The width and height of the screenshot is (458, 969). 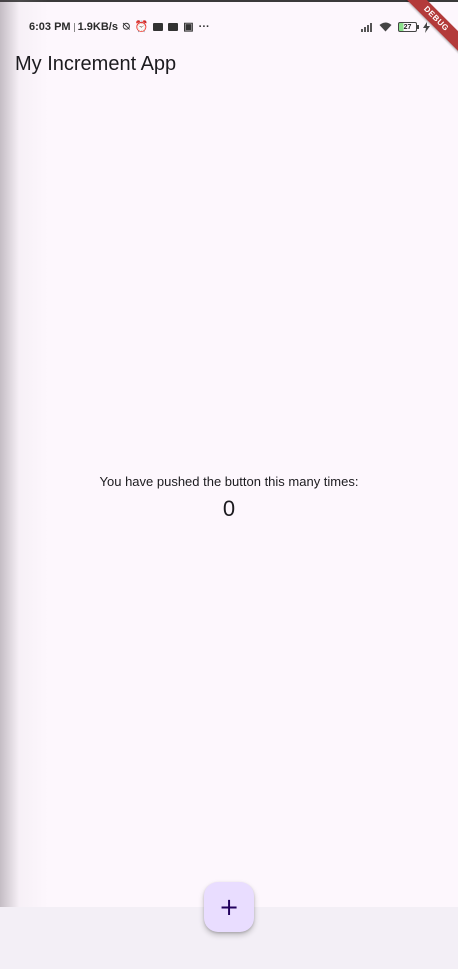 I want to click on add-icon: +, so click(x=229, y=907).